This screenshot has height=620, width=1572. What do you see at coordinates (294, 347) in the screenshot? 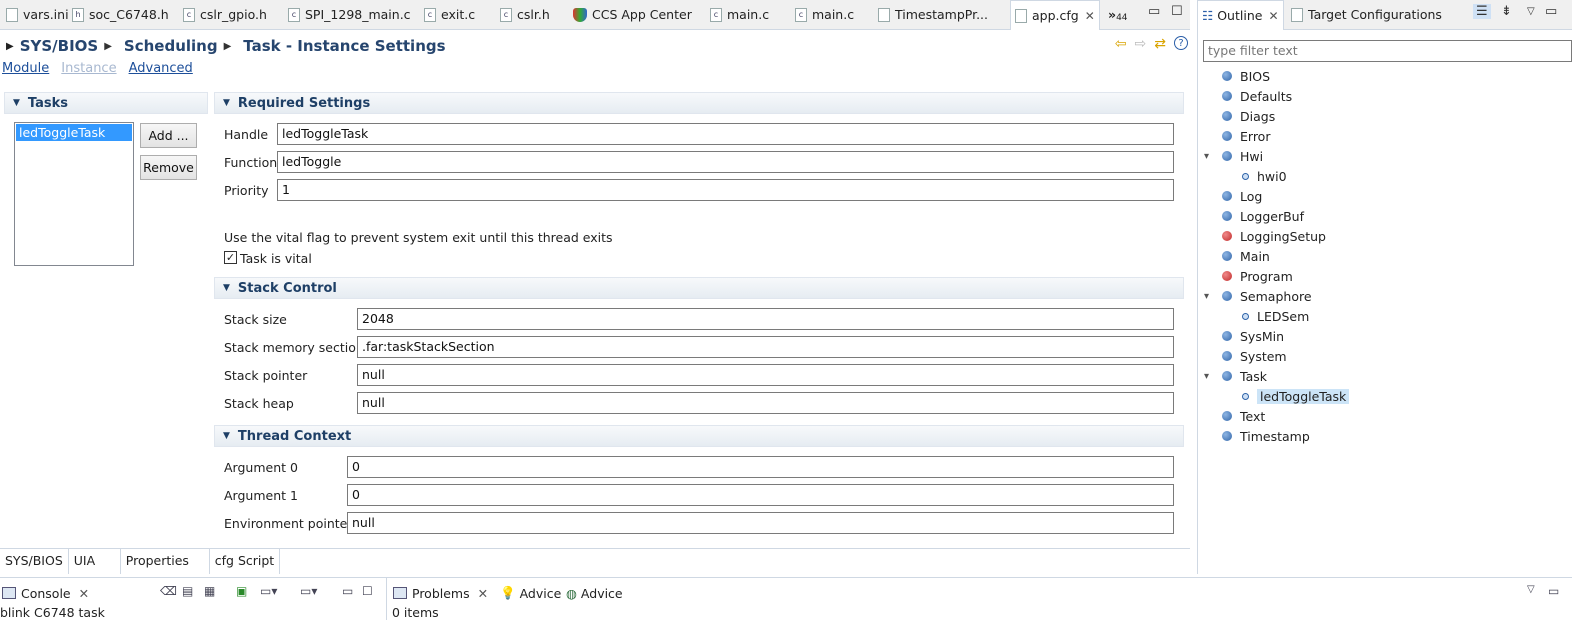
I see `stack-section-label: Stack memory section` at bounding box center [294, 347].